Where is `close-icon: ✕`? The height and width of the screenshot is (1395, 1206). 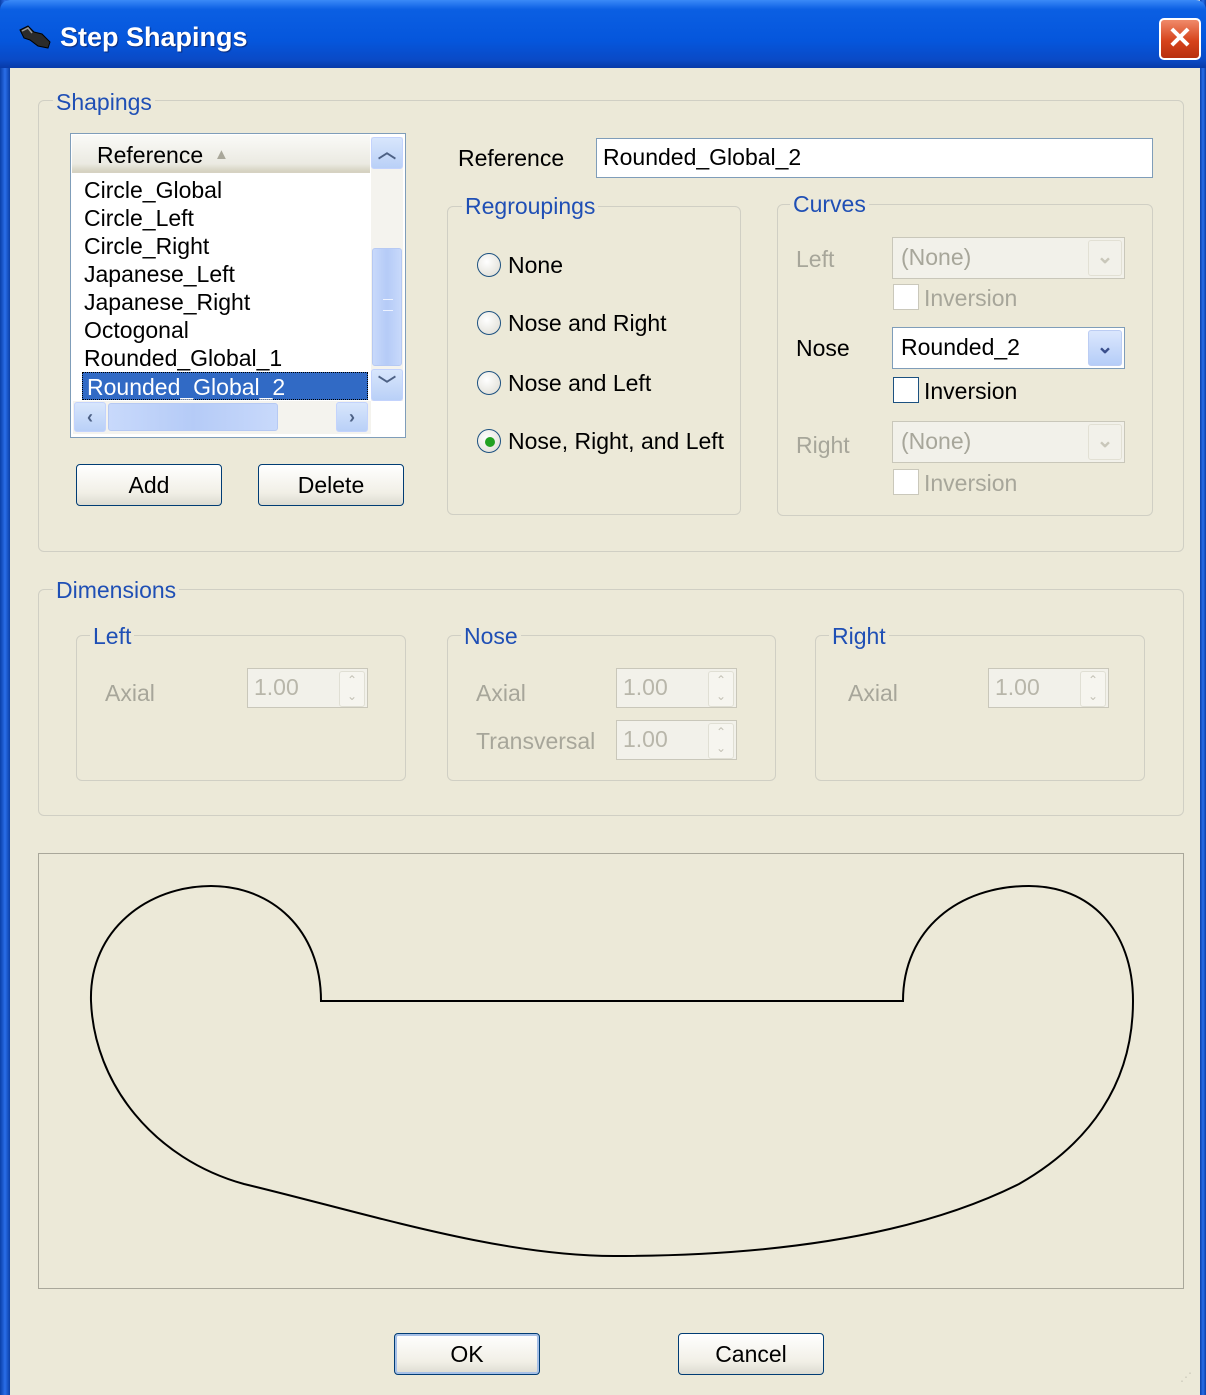 close-icon: ✕ is located at coordinates (1180, 38).